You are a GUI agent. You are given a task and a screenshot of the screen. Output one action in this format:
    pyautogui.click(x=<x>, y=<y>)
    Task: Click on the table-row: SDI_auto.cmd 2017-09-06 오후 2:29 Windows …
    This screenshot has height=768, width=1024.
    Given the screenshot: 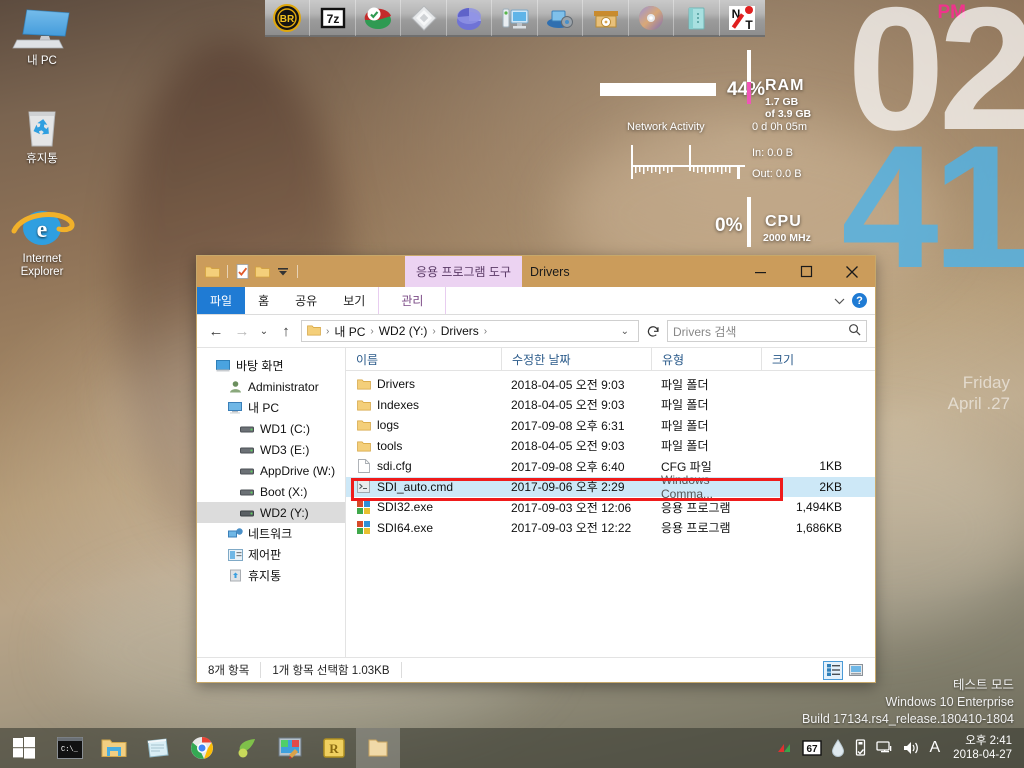 What is the action you would take?
    pyautogui.click(x=610, y=487)
    